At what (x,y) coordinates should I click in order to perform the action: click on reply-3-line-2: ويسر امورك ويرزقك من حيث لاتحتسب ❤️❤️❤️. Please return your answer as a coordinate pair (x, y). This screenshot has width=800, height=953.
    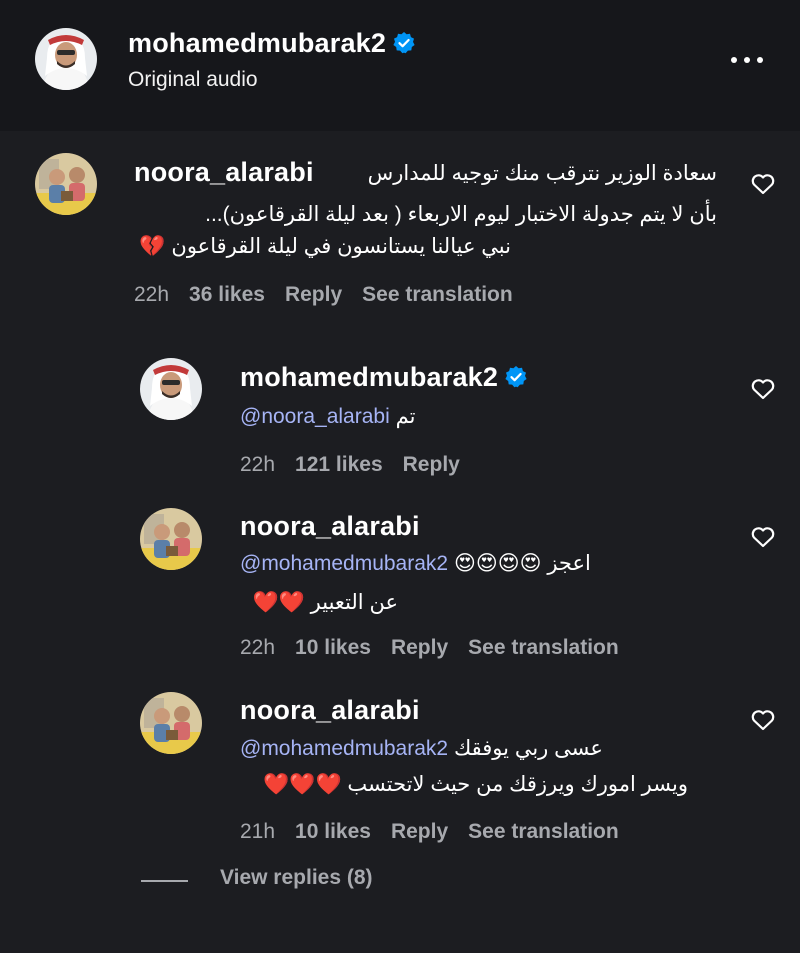
    Looking at the image, I should click on (475, 784).